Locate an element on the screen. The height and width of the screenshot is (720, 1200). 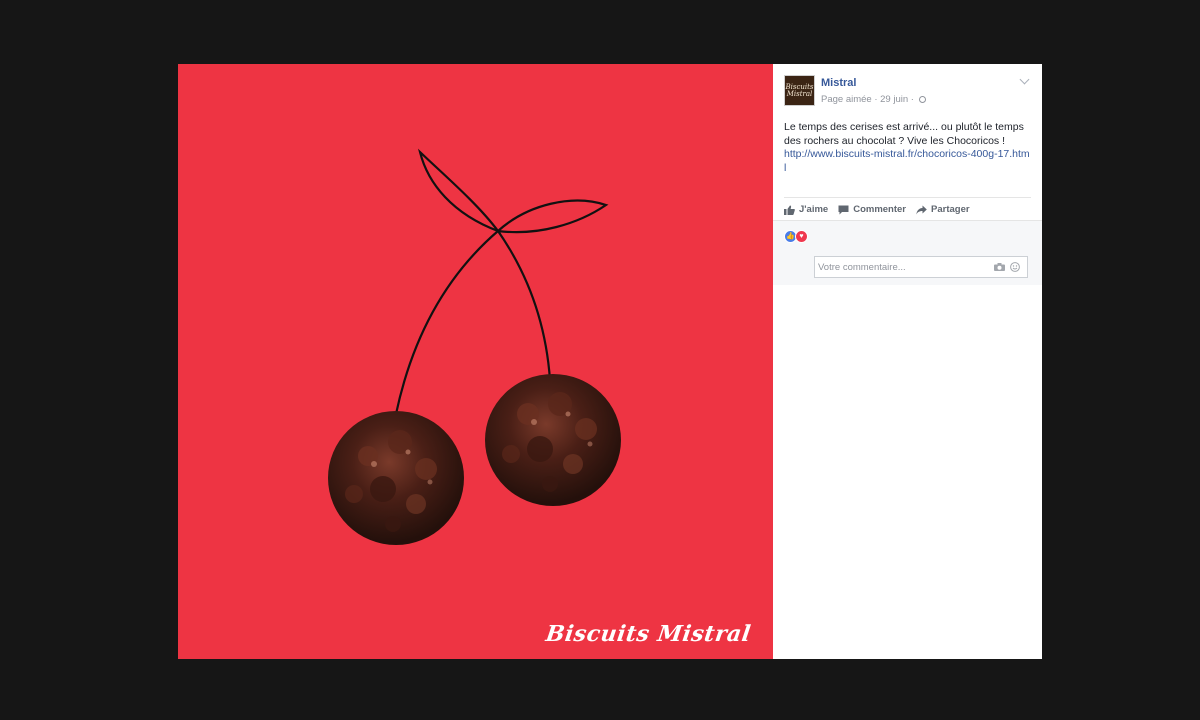
reactions-summary: 👍 ♥ is located at coordinates (796, 236).